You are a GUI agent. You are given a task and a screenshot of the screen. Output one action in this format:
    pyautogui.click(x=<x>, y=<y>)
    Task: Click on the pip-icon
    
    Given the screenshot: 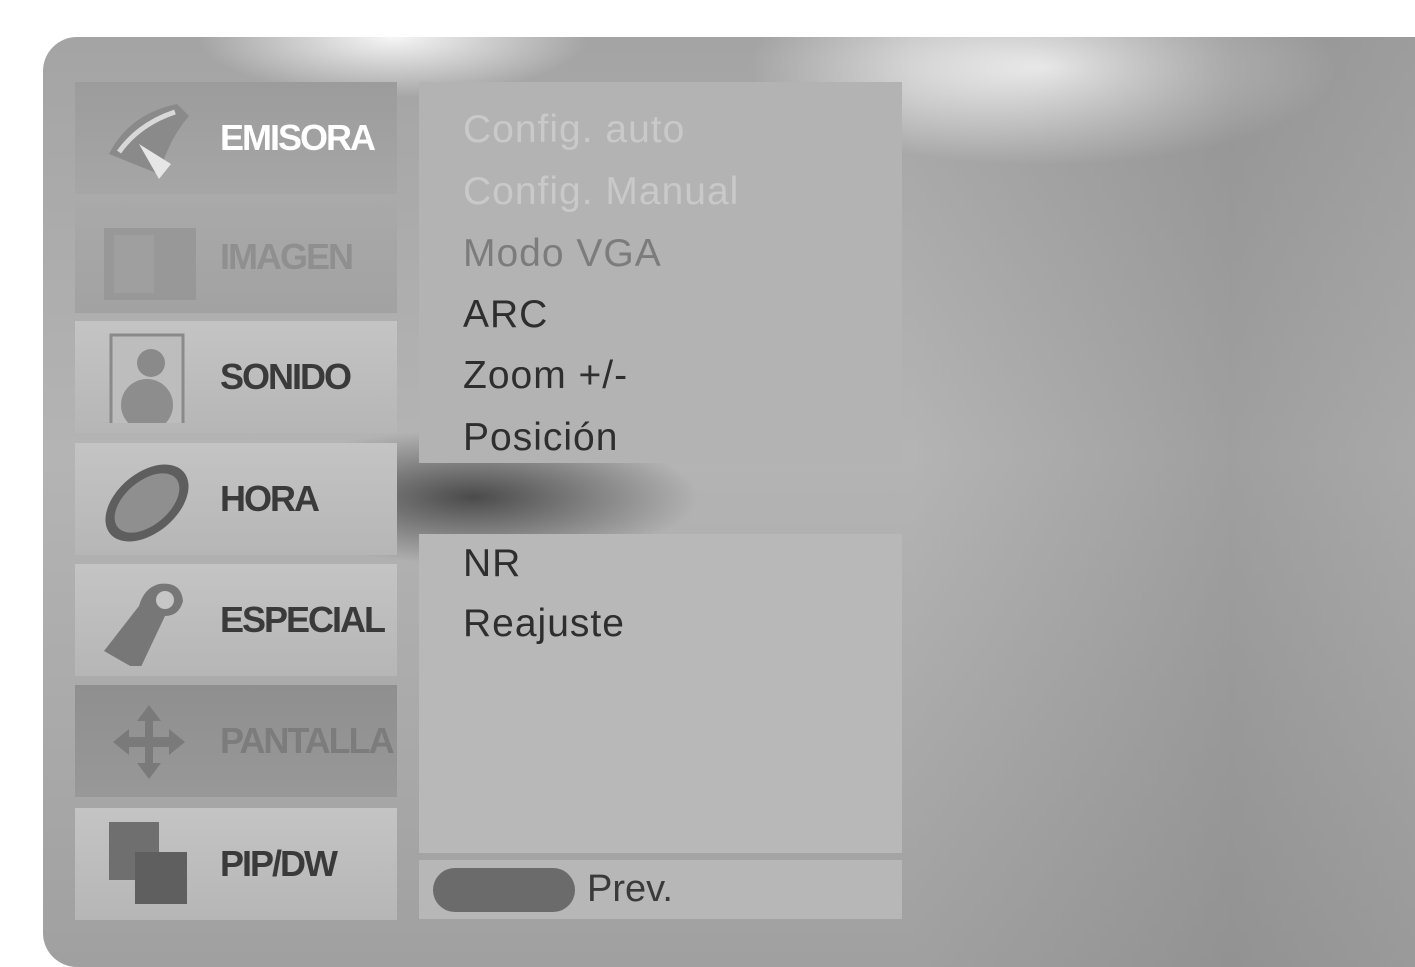 What is the action you would take?
    pyautogui.click(x=148, y=863)
    